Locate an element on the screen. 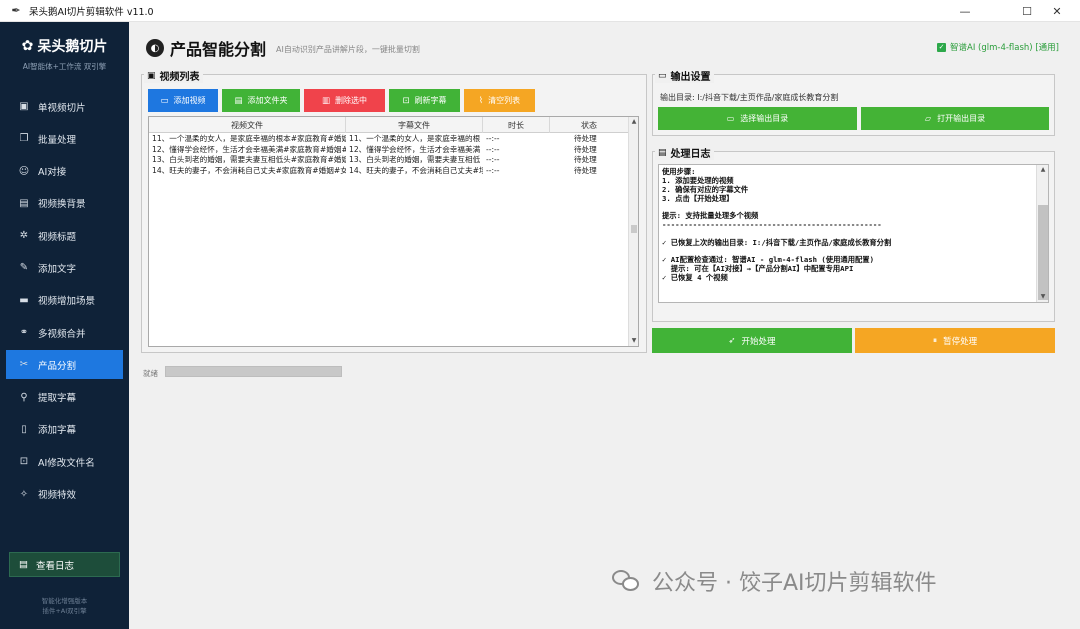 This screenshot has width=1080, height=629. feather-icon: ✒ is located at coordinates (16, 10).